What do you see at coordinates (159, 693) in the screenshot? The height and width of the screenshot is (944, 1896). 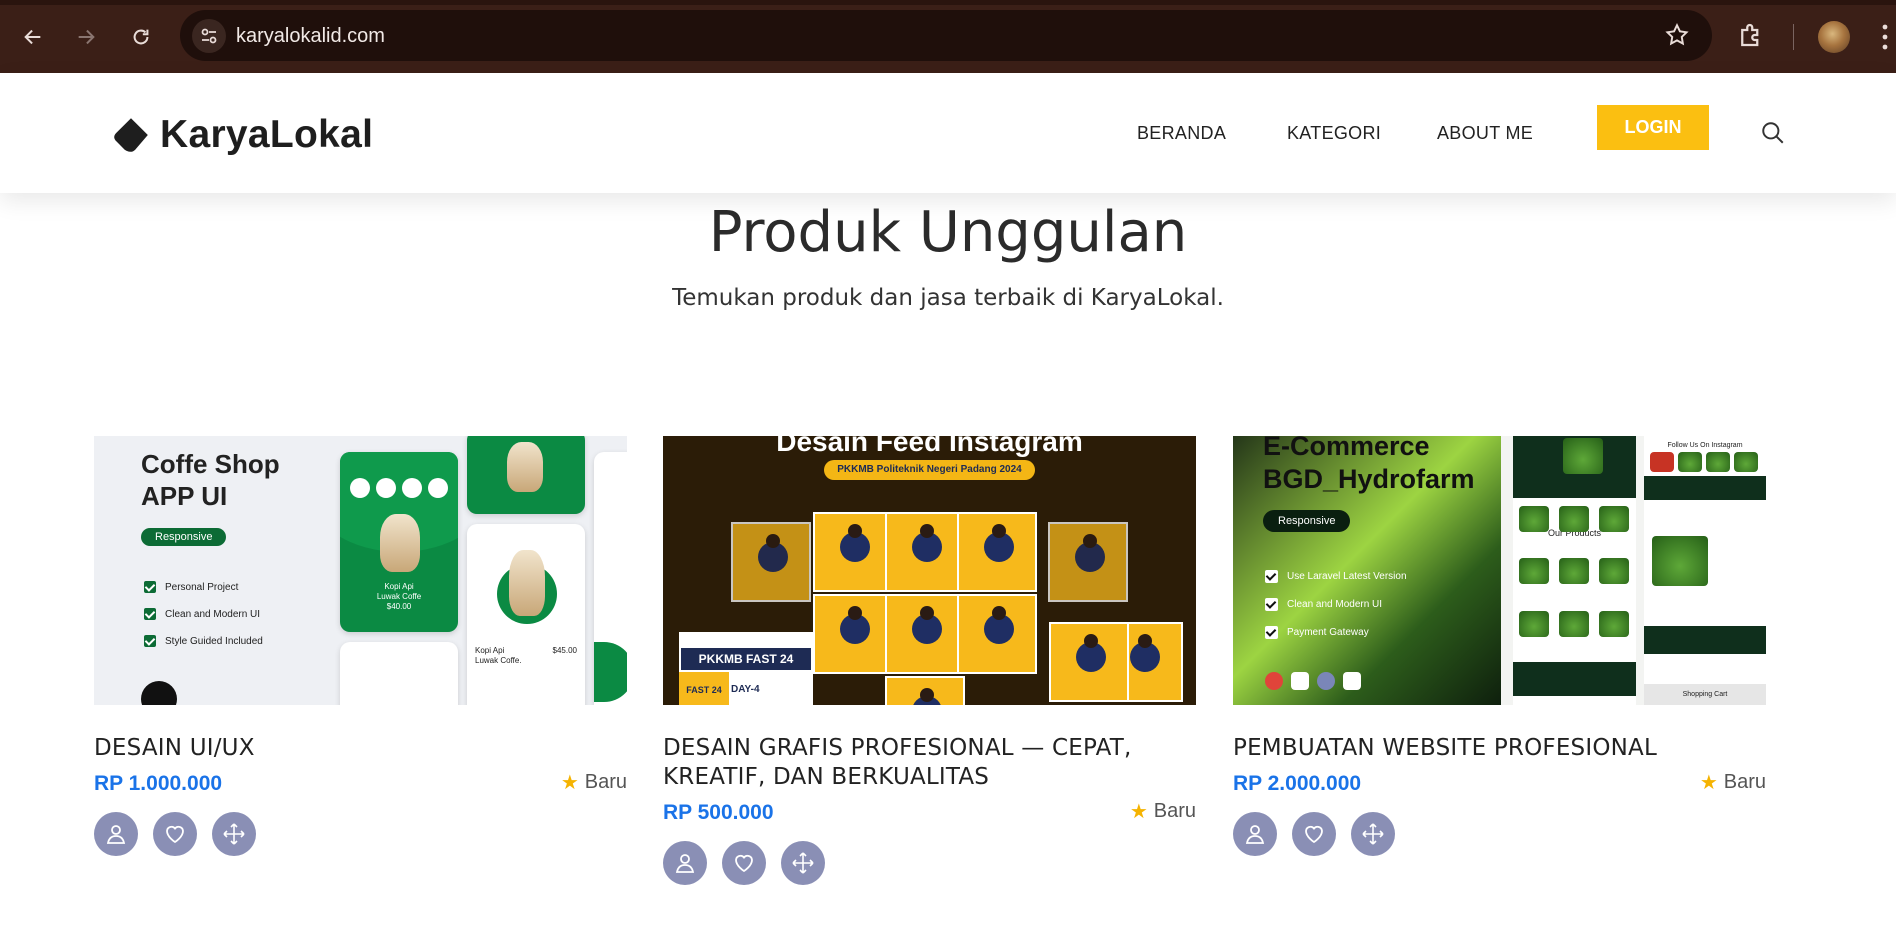 I see `figma-logo` at bounding box center [159, 693].